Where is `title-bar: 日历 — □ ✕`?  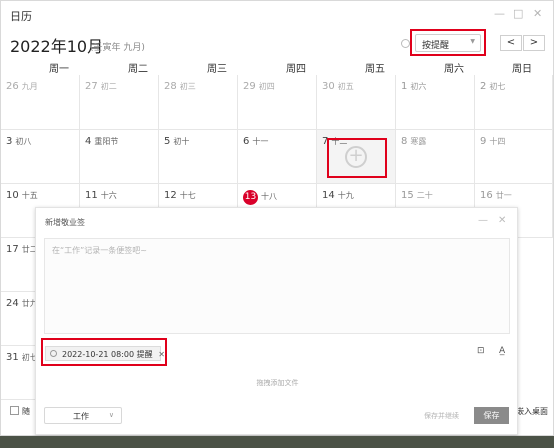
title-bar: 日历 — □ ✕ is located at coordinates (277, 15).